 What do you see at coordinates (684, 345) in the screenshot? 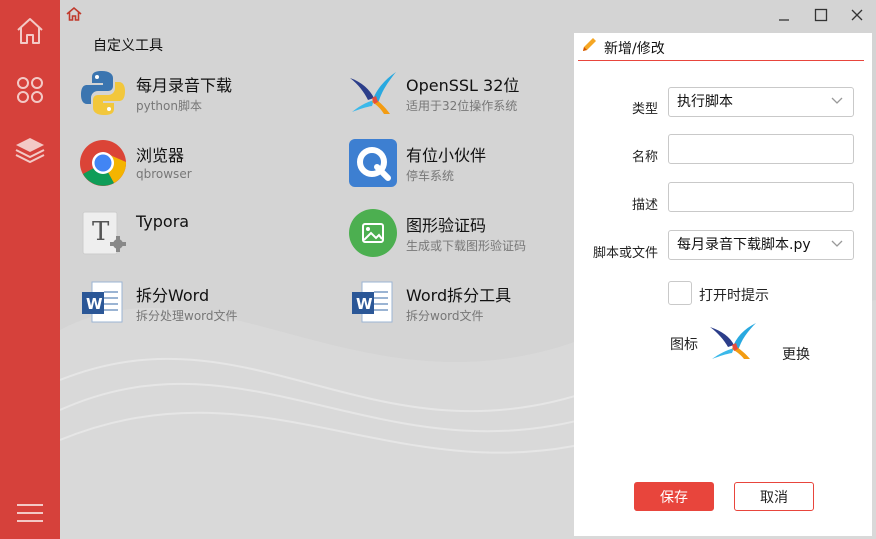
I see `icon-label: 图标` at bounding box center [684, 345].